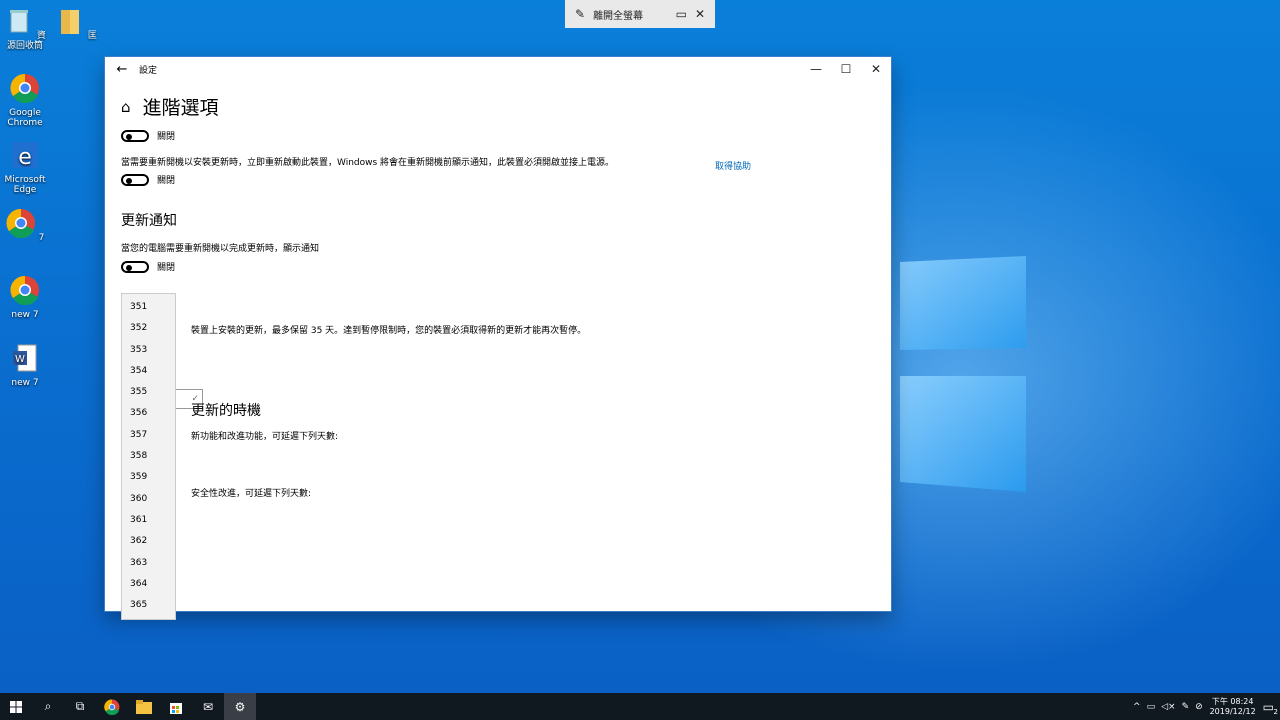 This screenshot has width=1280, height=720. I want to click on exit-fullscreen-label: 離開全螢幕, so click(630, 14).